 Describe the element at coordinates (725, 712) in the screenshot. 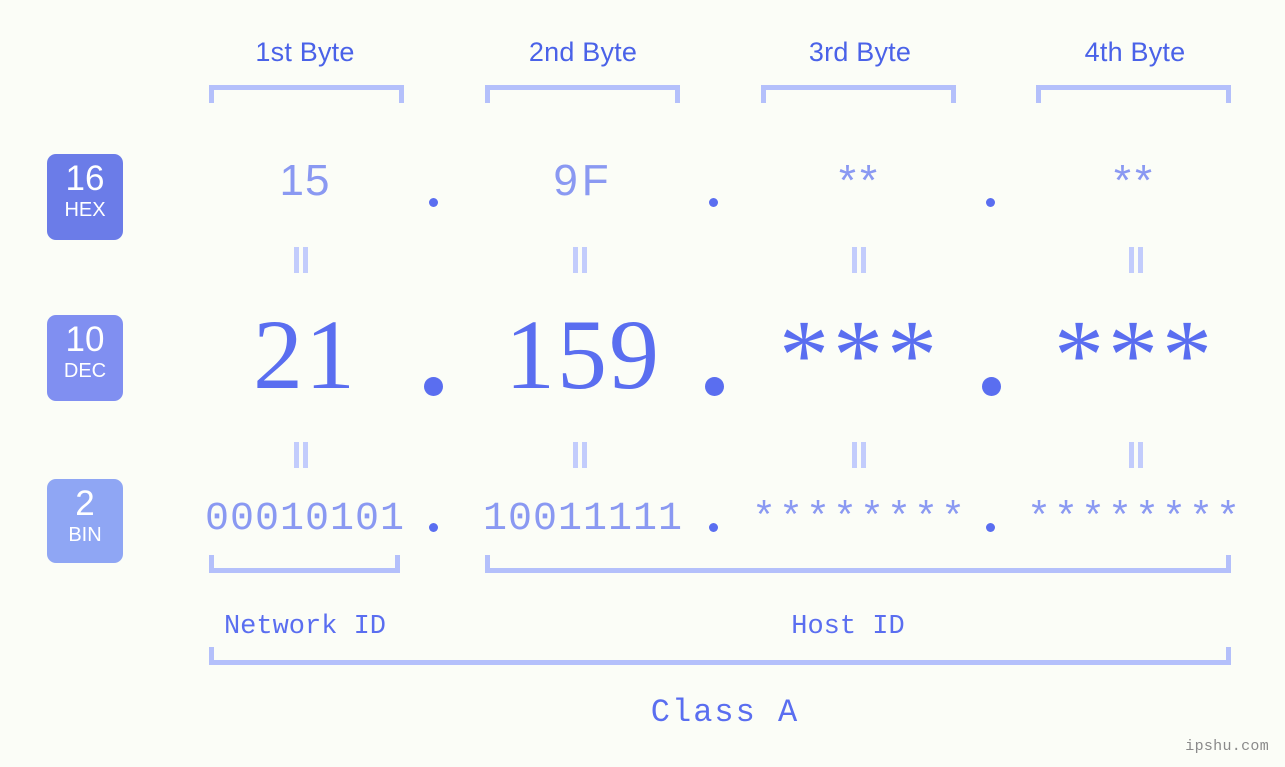

I see `class-label: Class A` at that location.